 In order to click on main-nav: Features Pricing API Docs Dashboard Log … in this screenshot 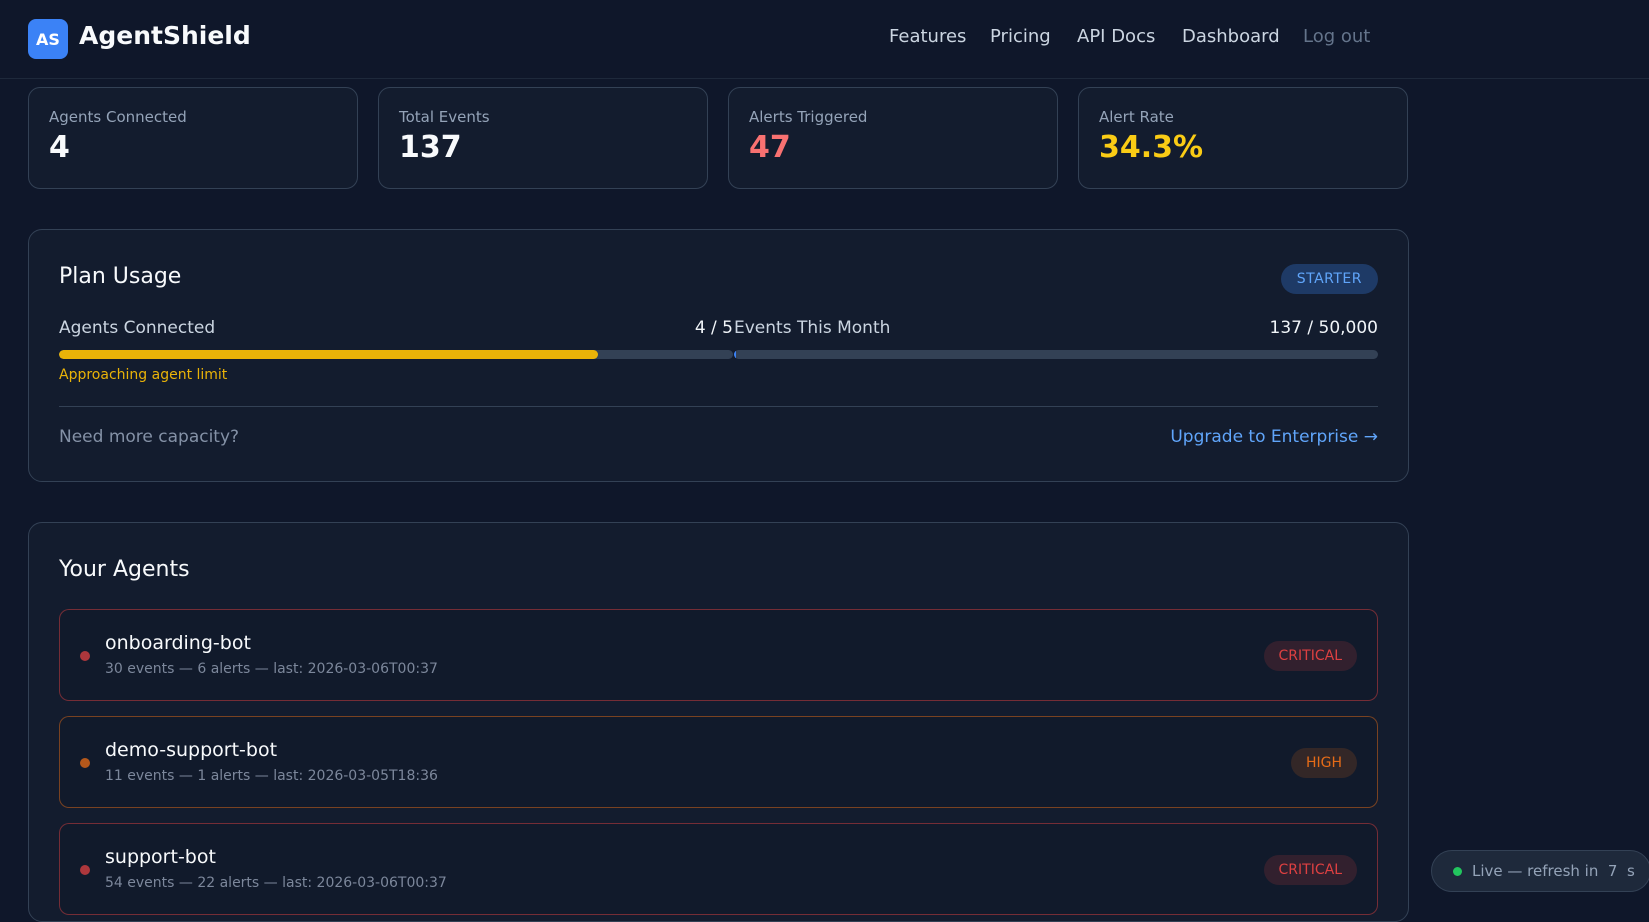, I will do `click(704, 41)`.